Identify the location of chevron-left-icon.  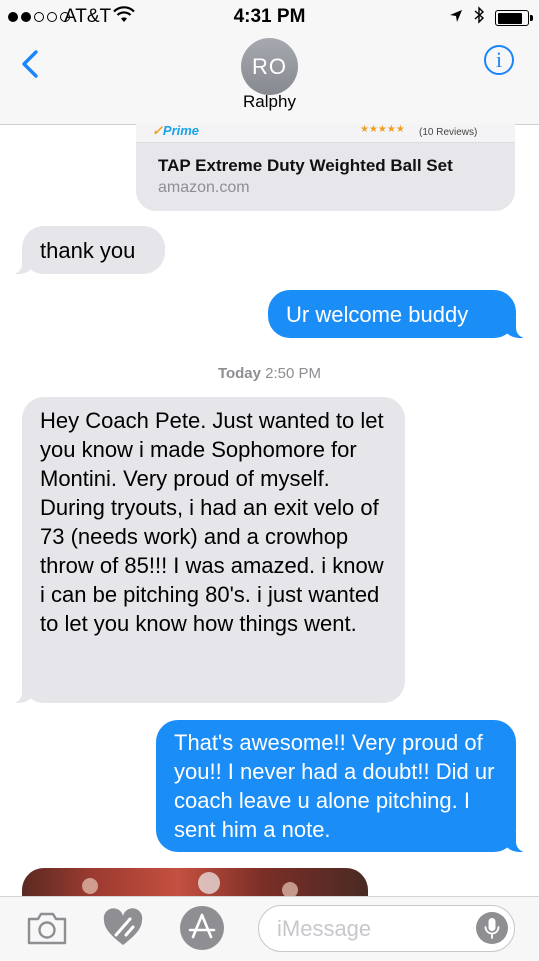
(30, 64).